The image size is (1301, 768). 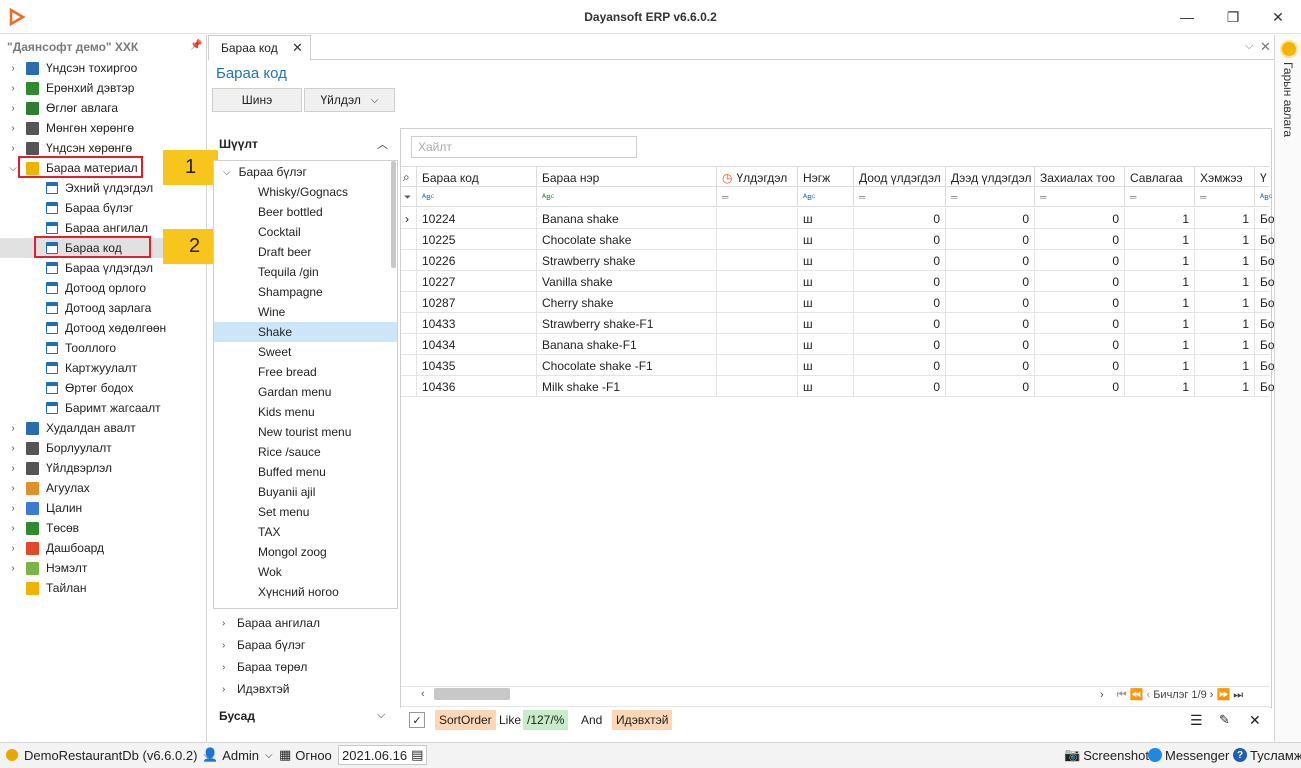 I want to click on screenshot-button: 📷 Screenshot, so click(x=1106, y=755).